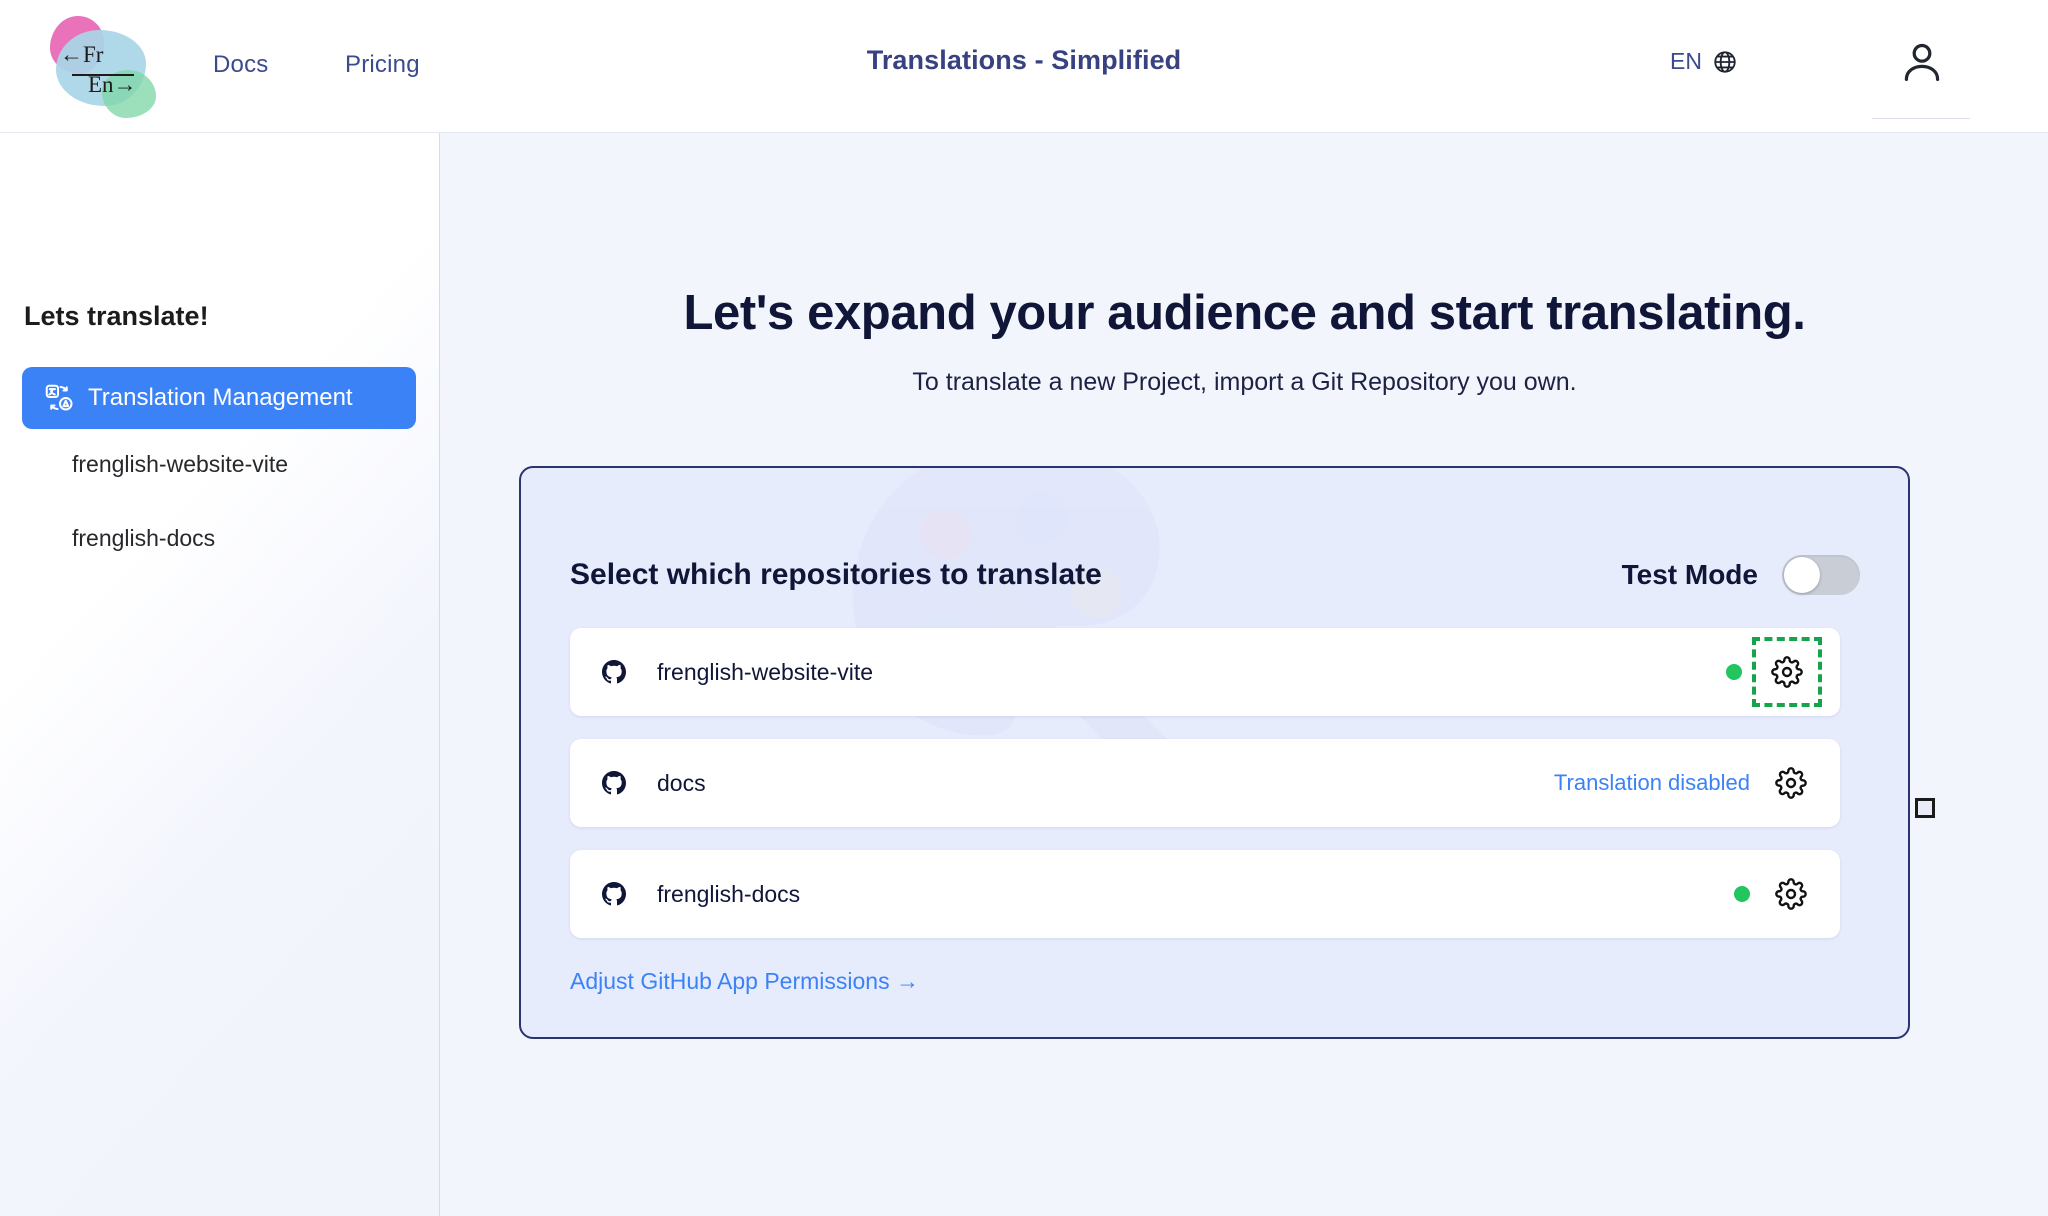  Describe the element at coordinates (744, 981) in the screenshot. I see `adjust-github-permissions-link: Adjust GitHub App Permissions →` at that location.